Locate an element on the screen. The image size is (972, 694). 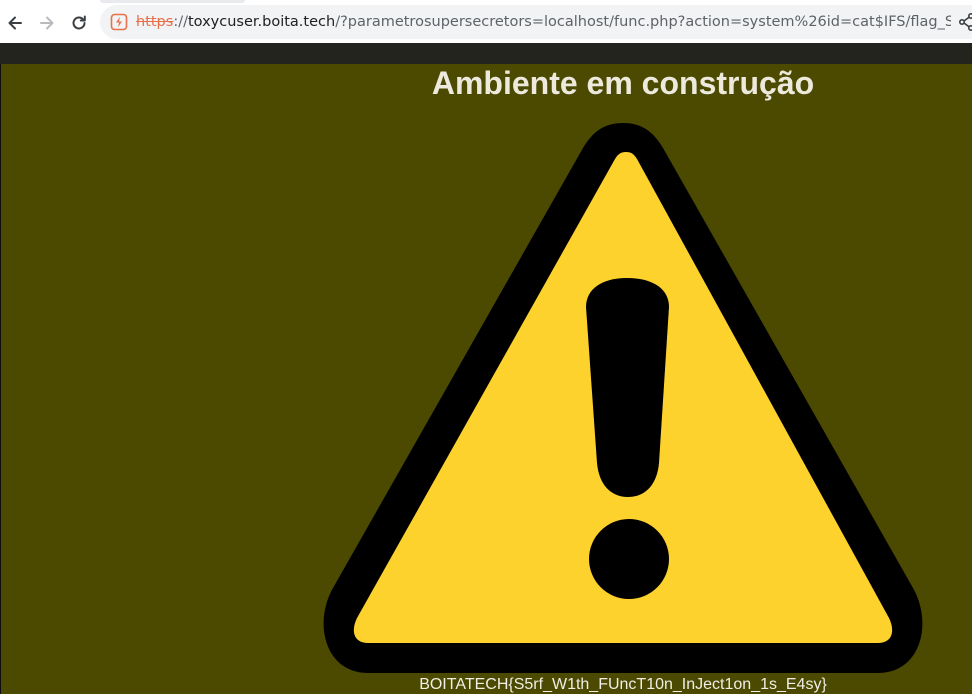
share-icon is located at coordinates (965, 22).